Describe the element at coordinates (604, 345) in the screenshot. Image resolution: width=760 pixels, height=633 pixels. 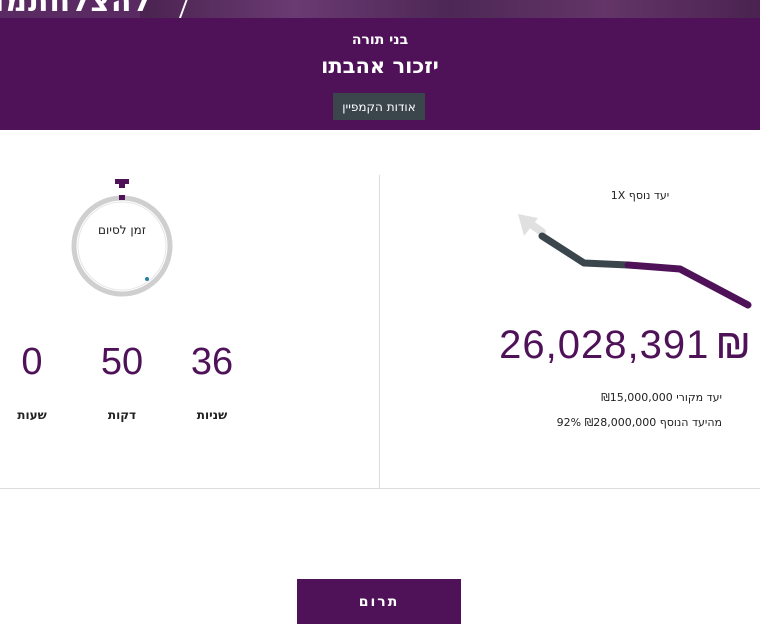
I see `raised-amount-value: 26,028,391` at that location.